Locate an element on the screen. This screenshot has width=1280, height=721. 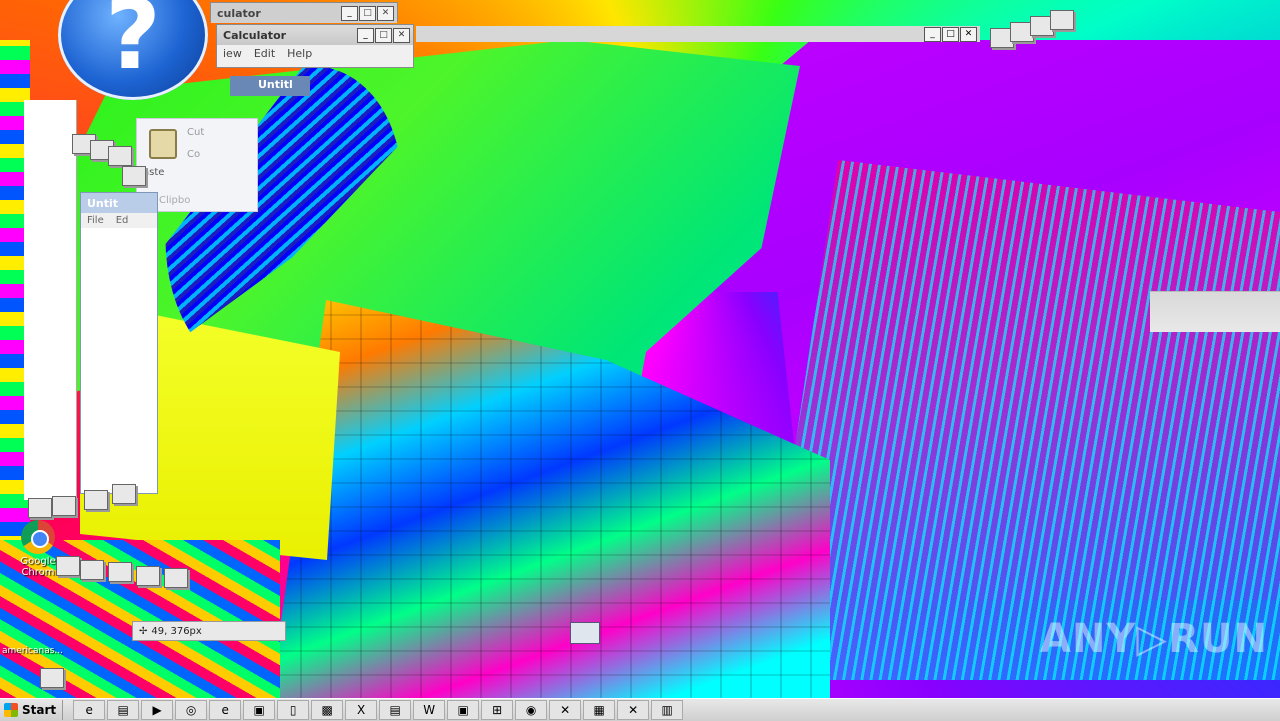
calculator-menubar: iew Edit Help is located at coordinates (315, 53).